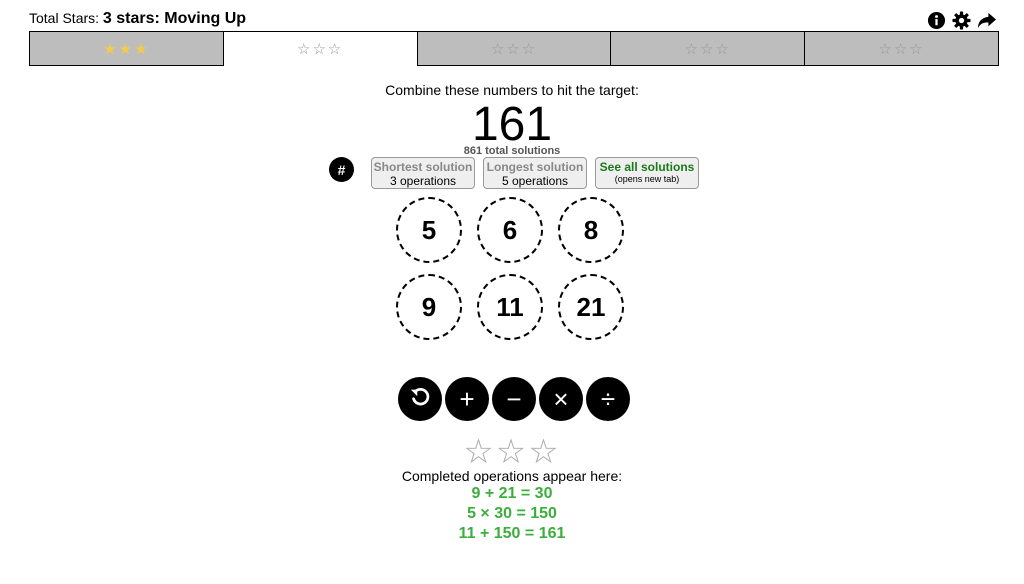  What do you see at coordinates (608, 399) in the screenshot?
I see `divide-button: ÷` at bounding box center [608, 399].